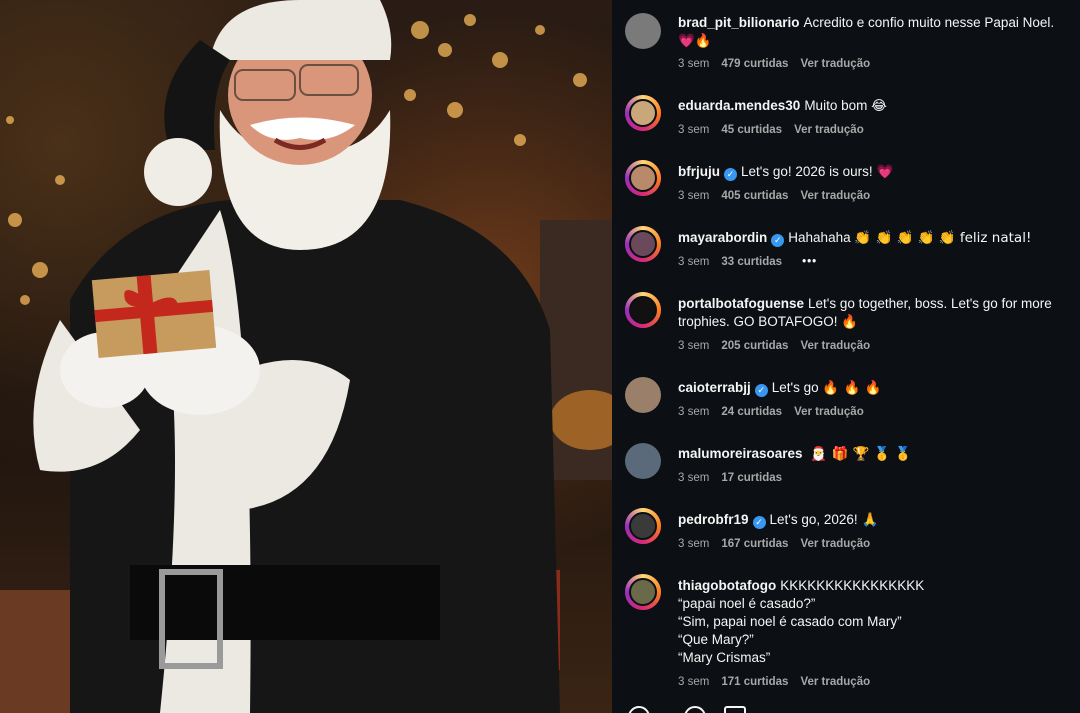 The height and width of the screenshot is (713, 1080). Describe the element at coordinates (695, 709) in the screenshot. I see `comment-icon` at that location.